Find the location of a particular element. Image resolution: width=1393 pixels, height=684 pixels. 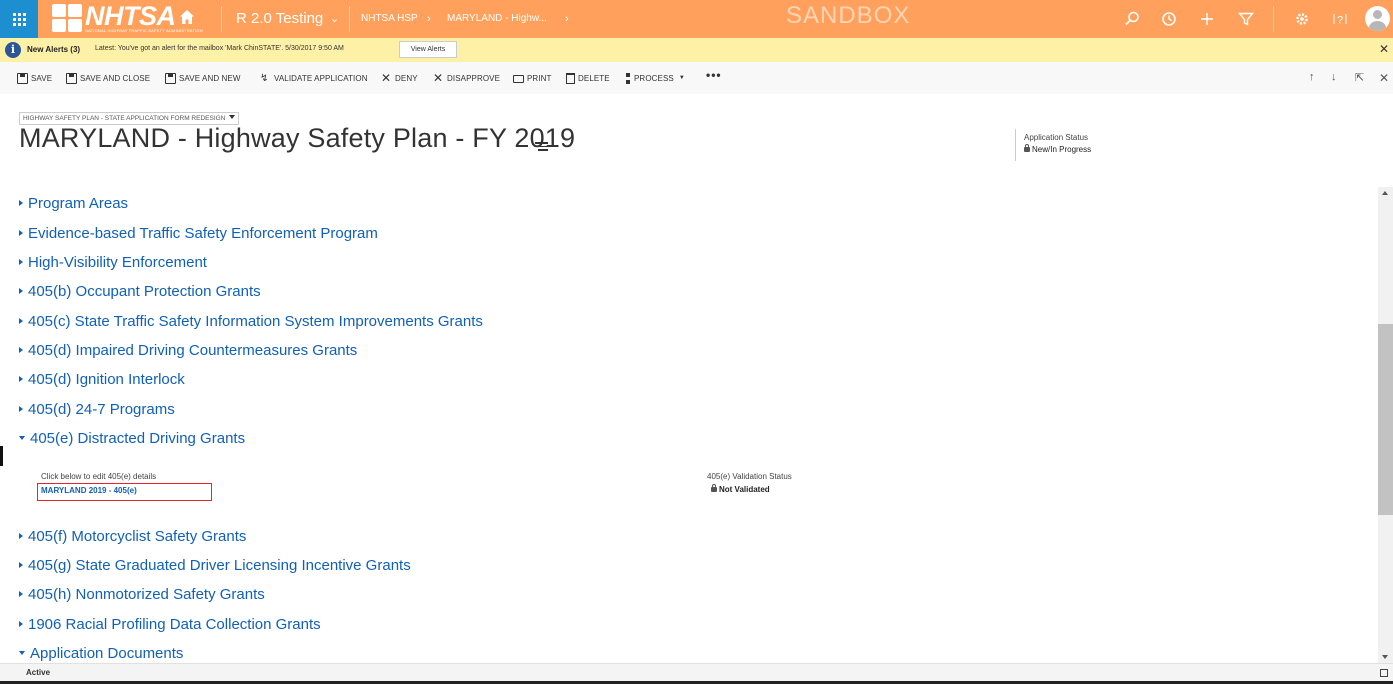

help-icon: ? is located at coordinates (1340, 19).